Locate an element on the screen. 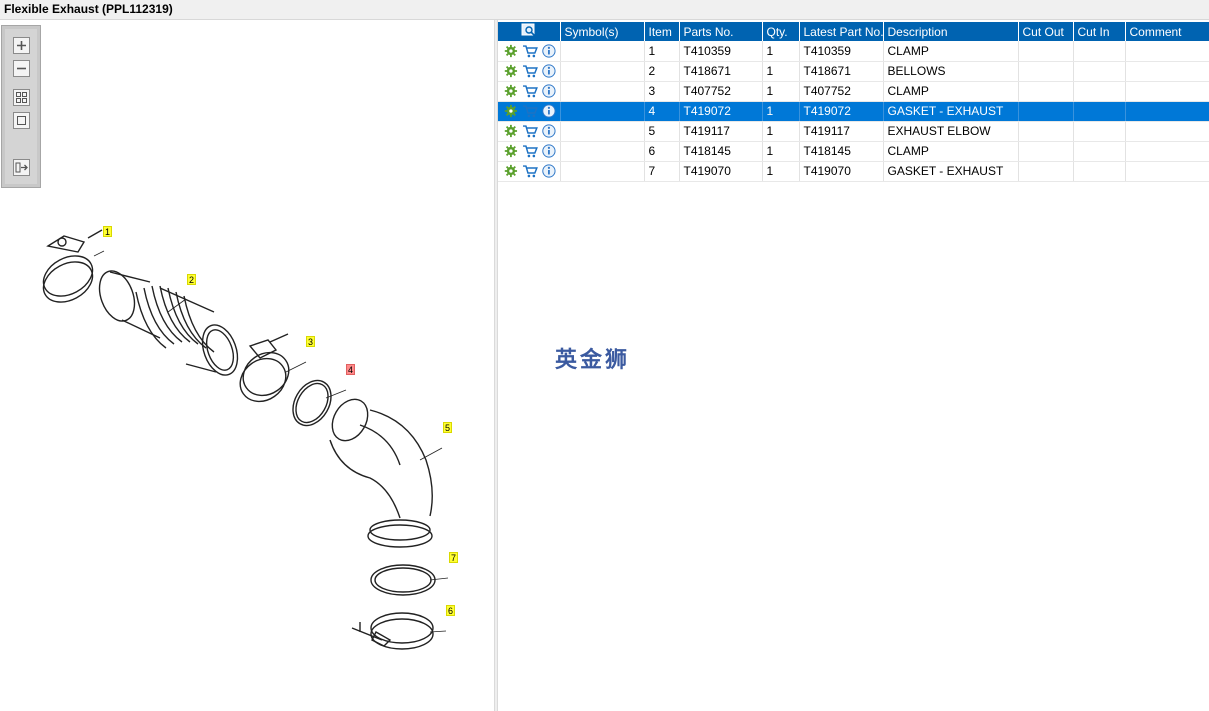  cell-description: EXHAUST ELBOW is located at coordinates (951, 131).